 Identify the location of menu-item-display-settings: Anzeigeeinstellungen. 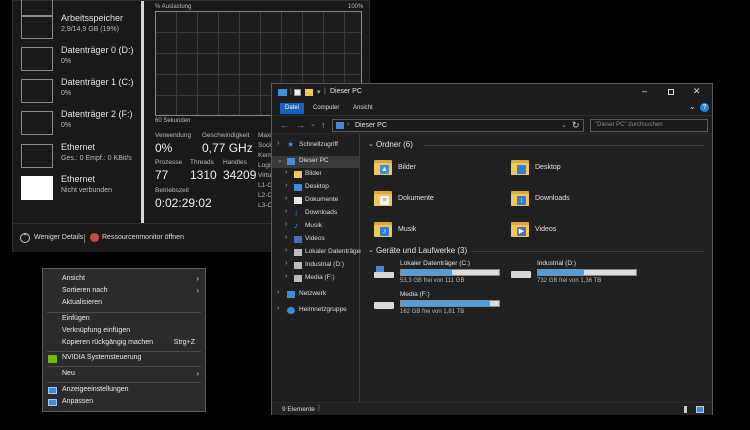
(124, 391).